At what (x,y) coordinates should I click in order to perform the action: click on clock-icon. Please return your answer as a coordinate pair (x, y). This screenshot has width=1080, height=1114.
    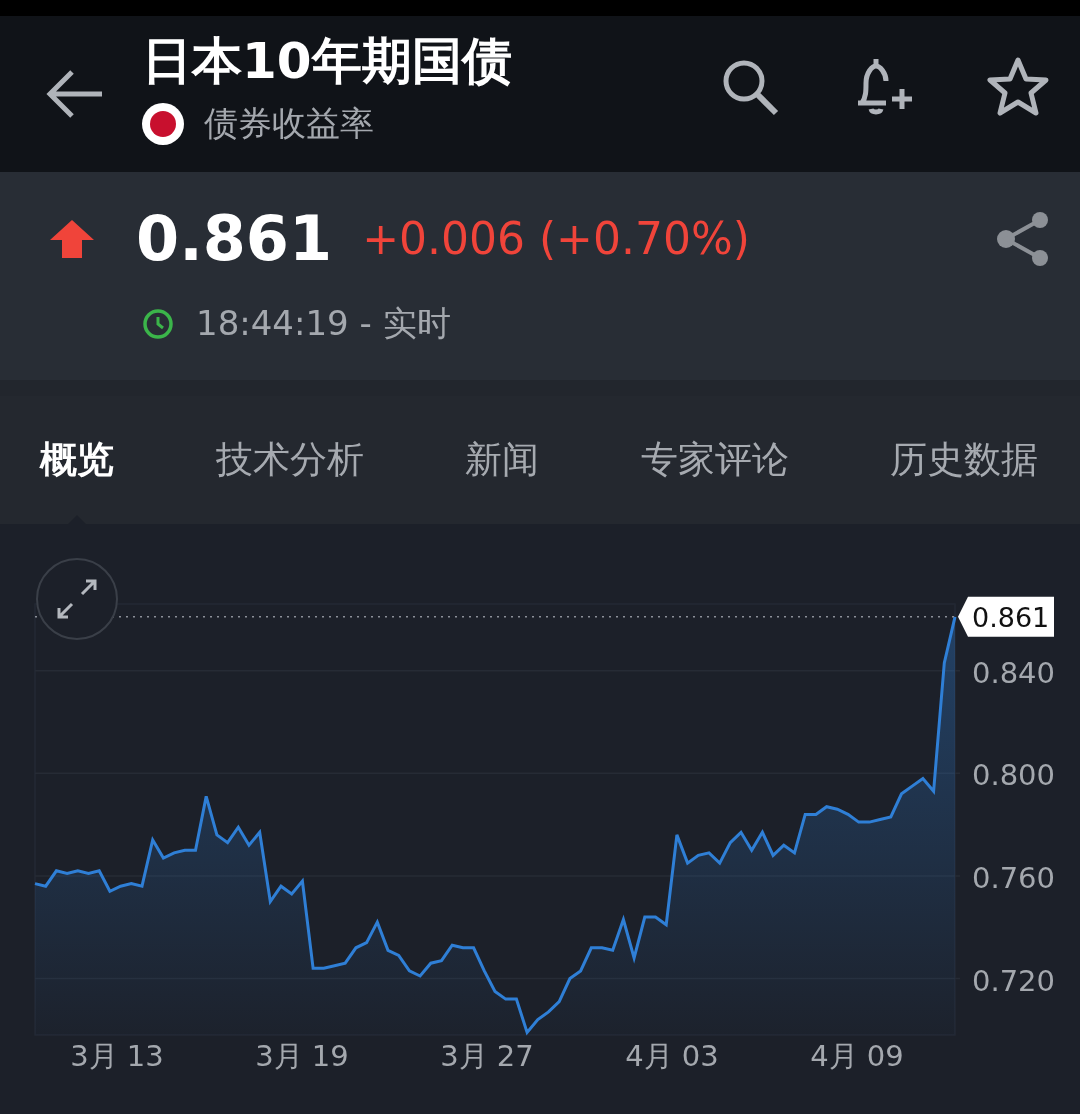
    Looking at the image, I should click on (158, 324).